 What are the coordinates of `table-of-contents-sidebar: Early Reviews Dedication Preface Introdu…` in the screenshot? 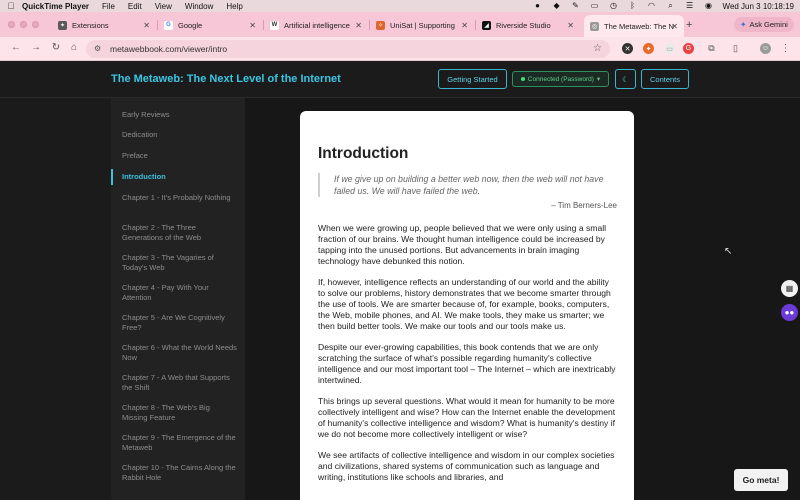 It's located at (178, 299).